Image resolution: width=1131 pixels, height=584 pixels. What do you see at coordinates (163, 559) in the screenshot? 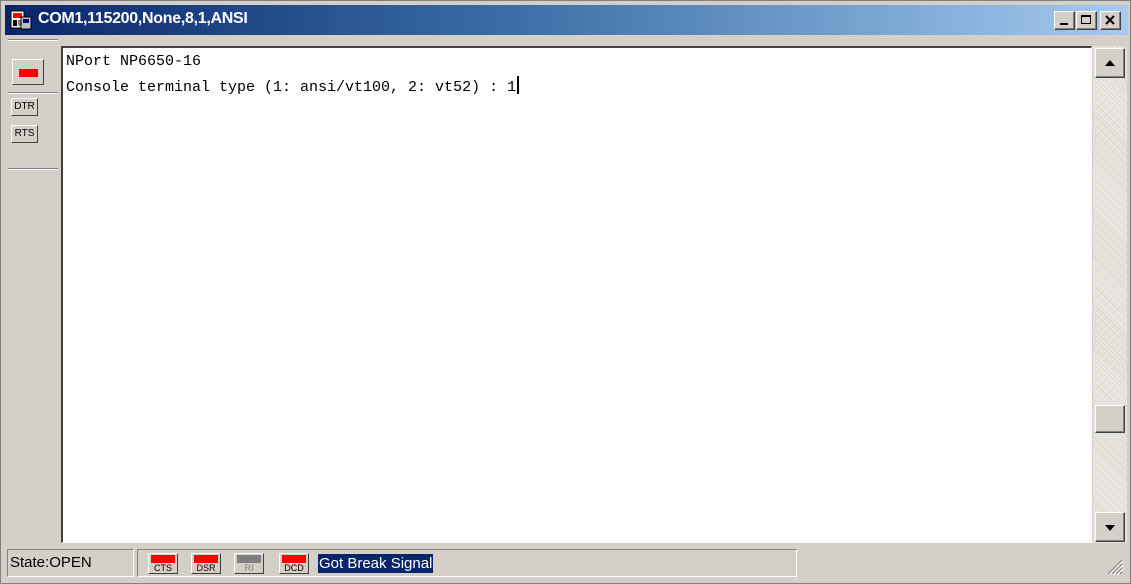
I see `cts-led` at bounding box center [163, 559].